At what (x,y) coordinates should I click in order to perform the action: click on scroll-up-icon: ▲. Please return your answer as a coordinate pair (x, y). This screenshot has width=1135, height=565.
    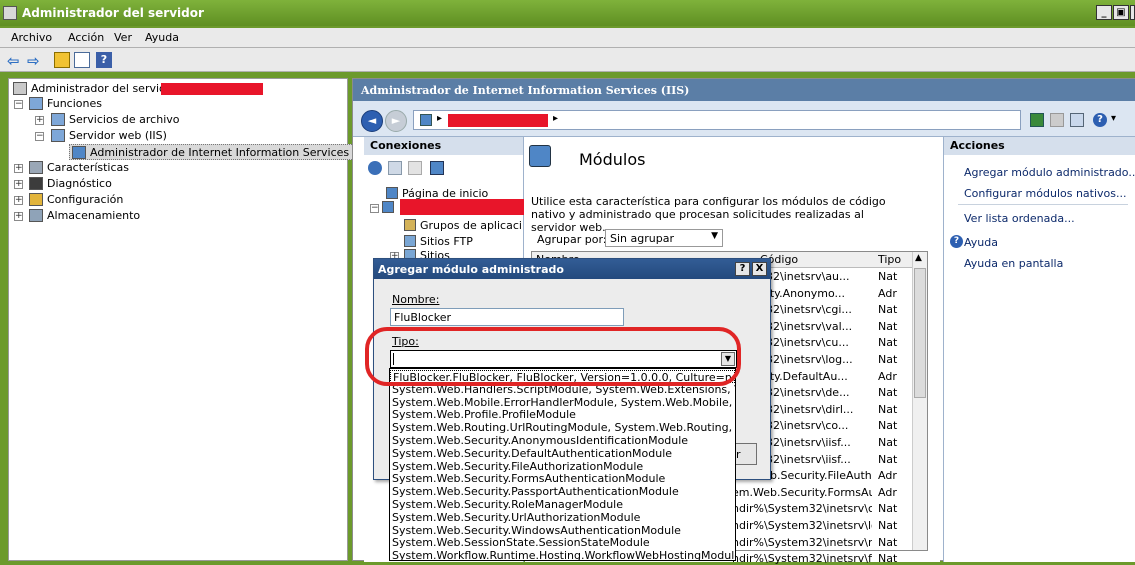
    Looking at the image, I should click on (918, 258).